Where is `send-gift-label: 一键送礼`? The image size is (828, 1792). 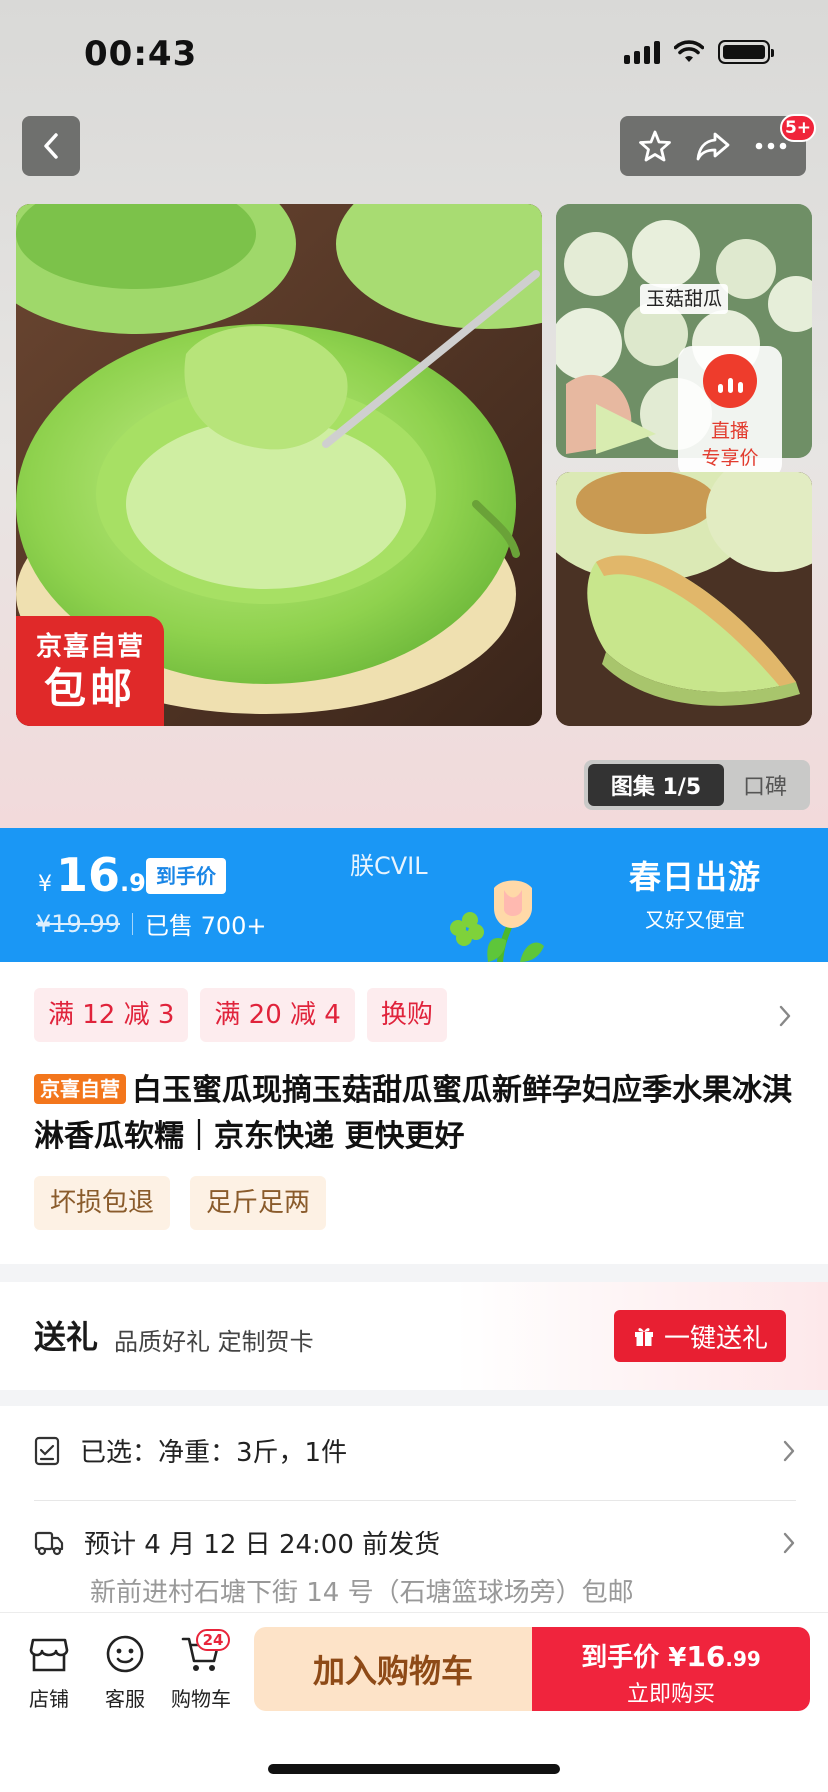 send-gift-label: 一键送礼 is located at coordinates (715, 1338).